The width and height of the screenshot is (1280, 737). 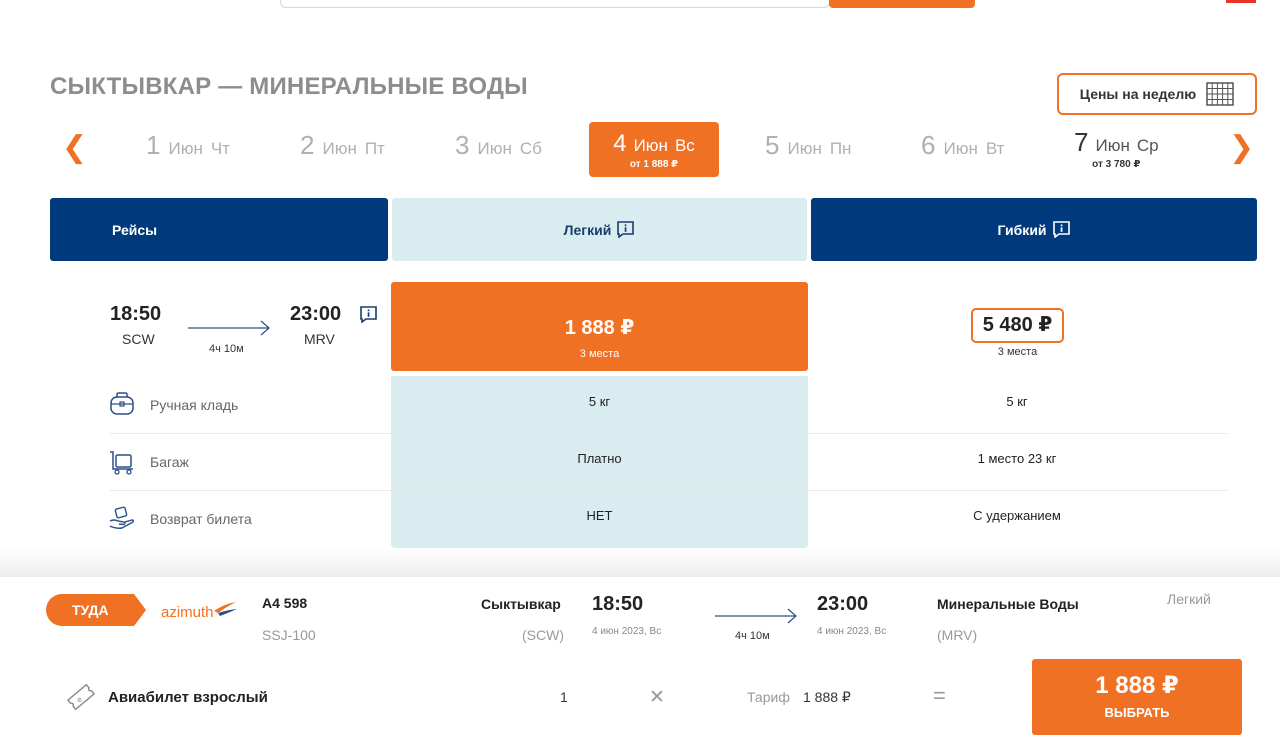 What do you see at coordinates (153, 145) in the screenshot?
I see `day-number: 1` at bounding box center [153, 145].